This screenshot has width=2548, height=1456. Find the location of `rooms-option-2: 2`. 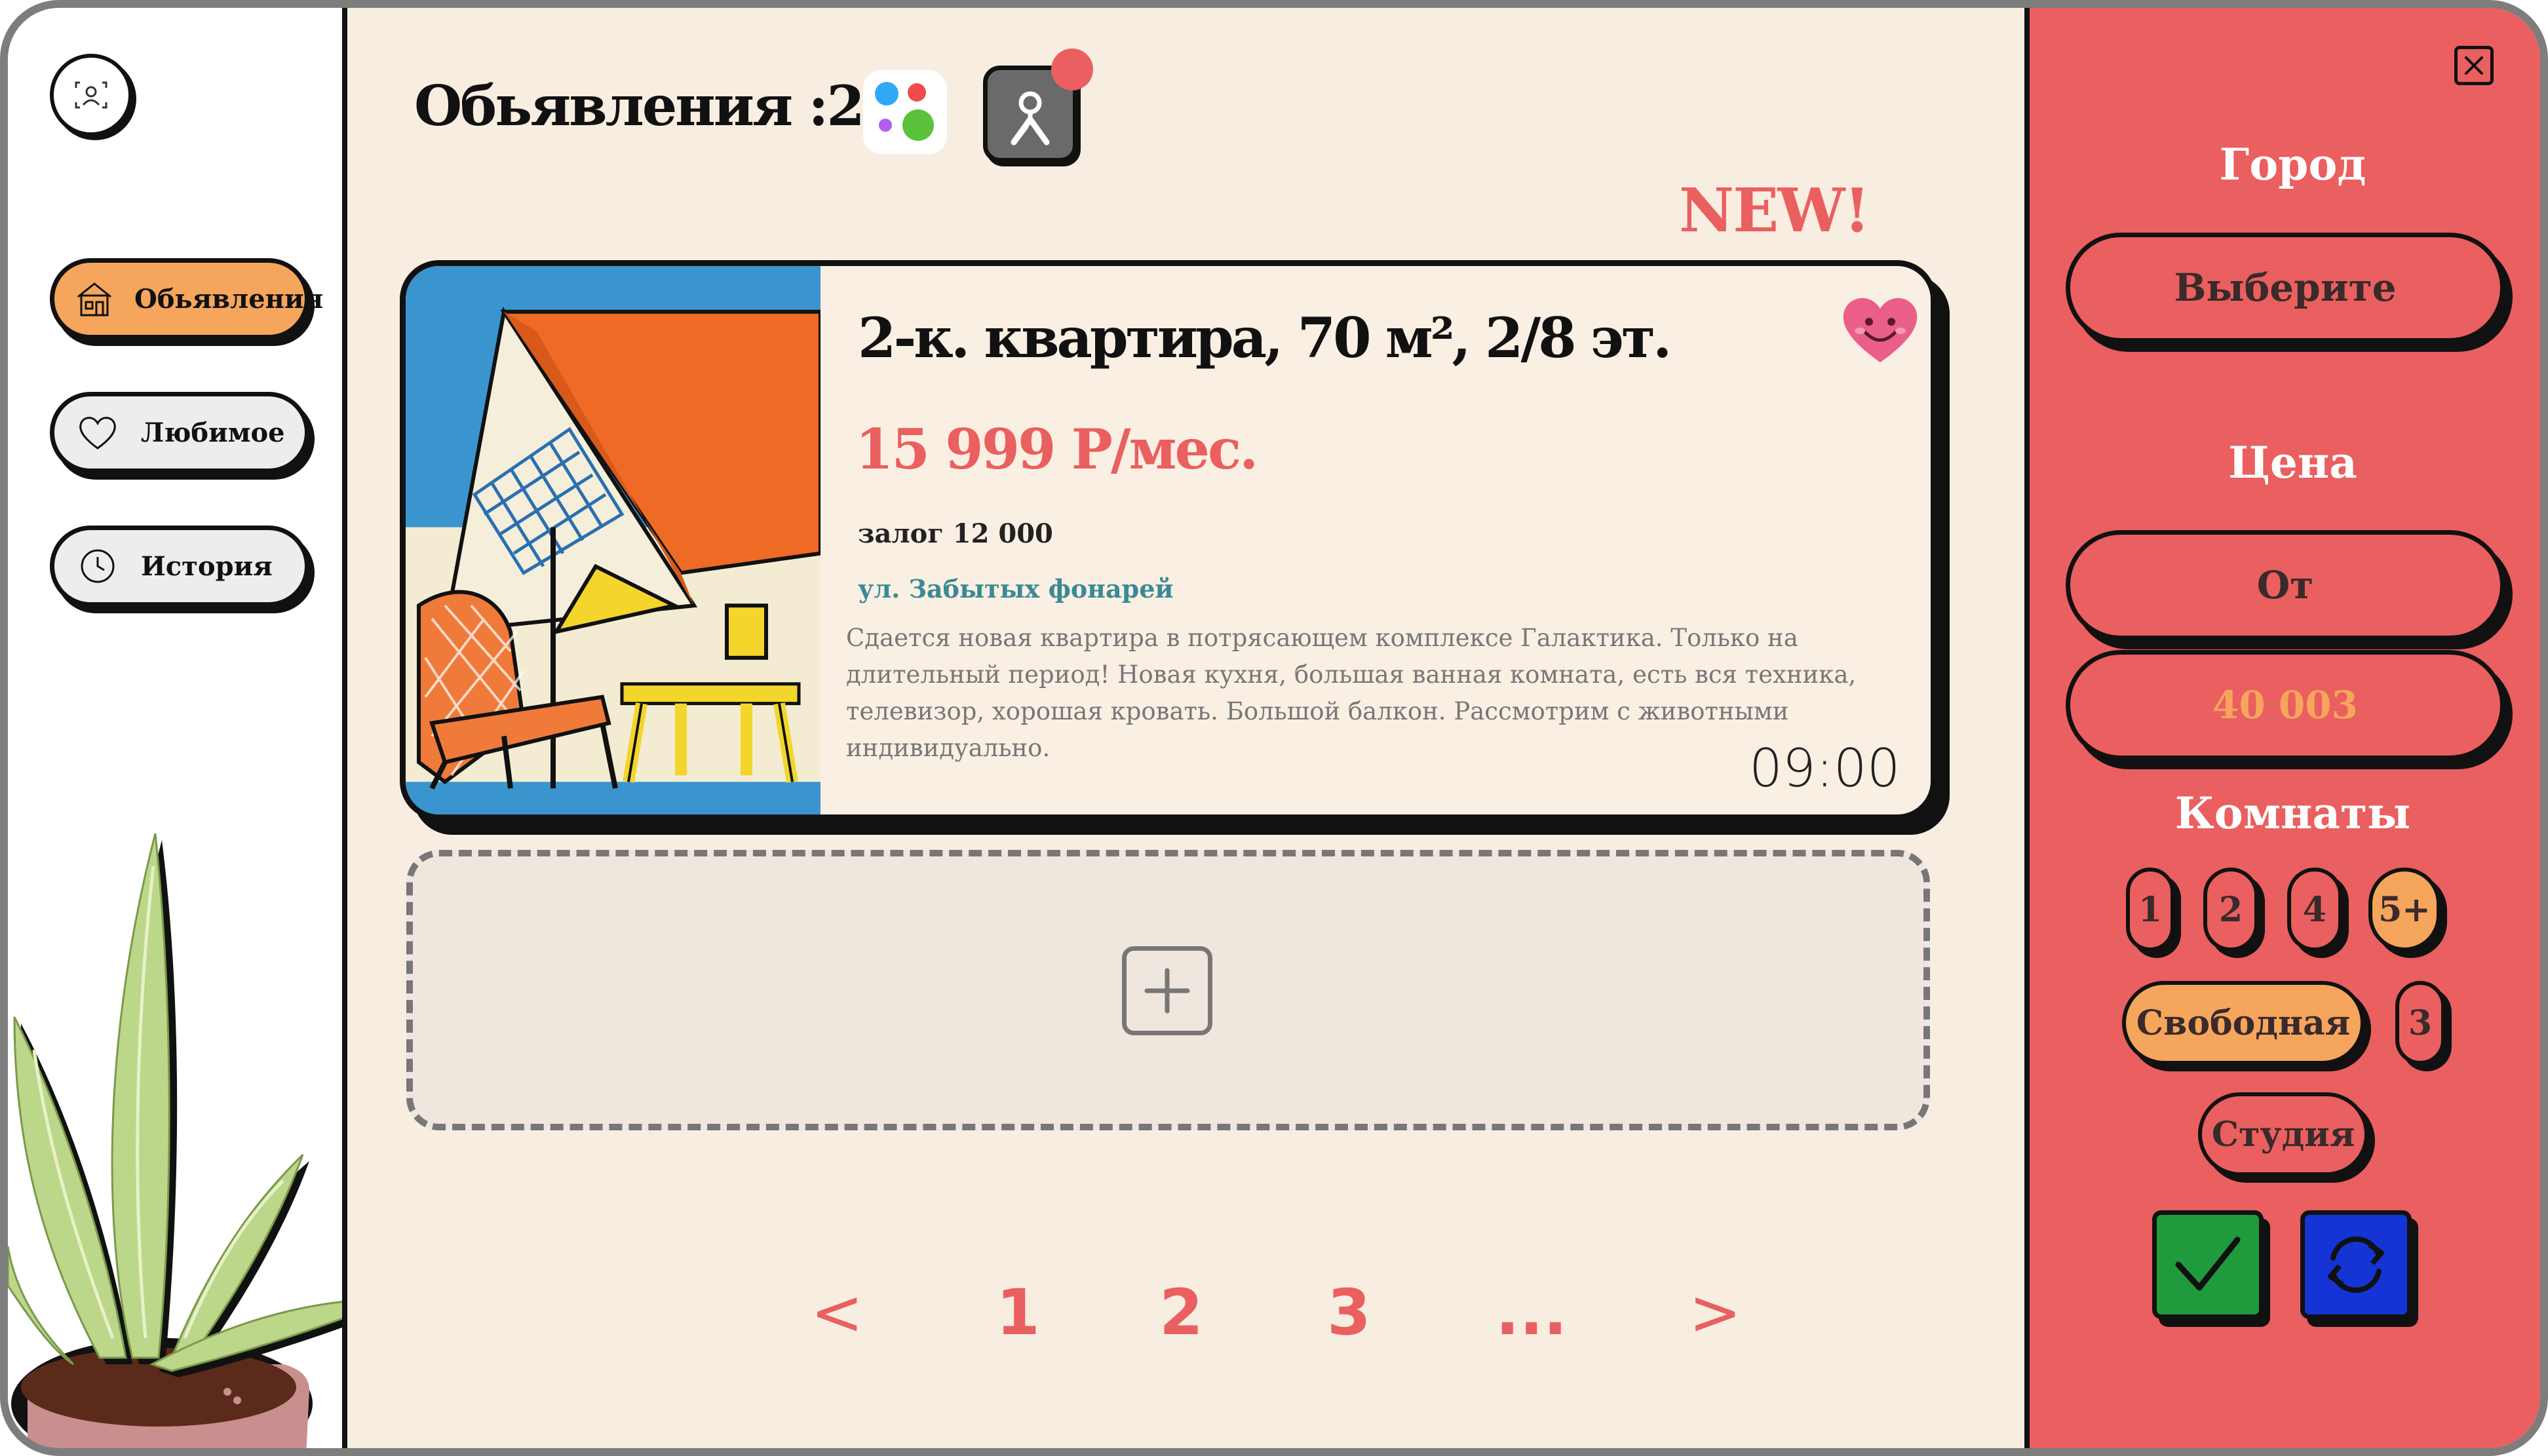

rooms-option-2: 2 is located at coordinates (2230, 909).